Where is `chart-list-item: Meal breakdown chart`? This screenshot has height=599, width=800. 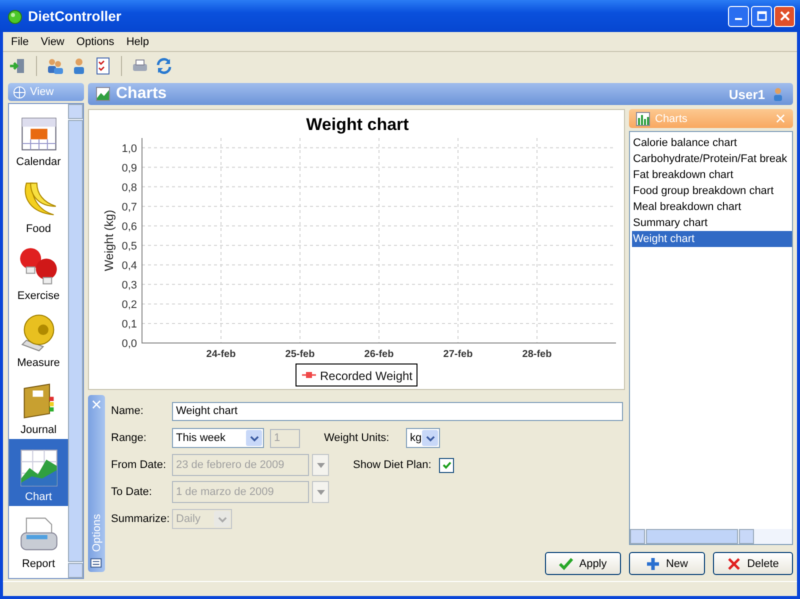 chart-list-item: Meal breakdown chart is located at coordinates (712, 207).